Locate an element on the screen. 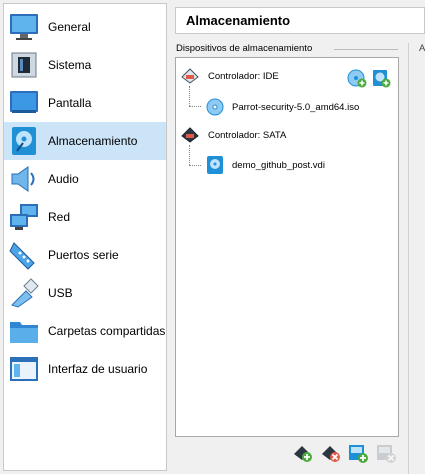 This screenshot has height=474, width=425. controller-ide-label: Controlador: IDE is located at coordinates (243, 76).